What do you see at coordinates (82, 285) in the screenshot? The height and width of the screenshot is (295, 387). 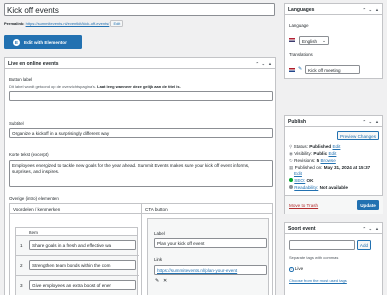 I see `item-input: Give employees an extra boost of ener` at bounding box center [82, 285].